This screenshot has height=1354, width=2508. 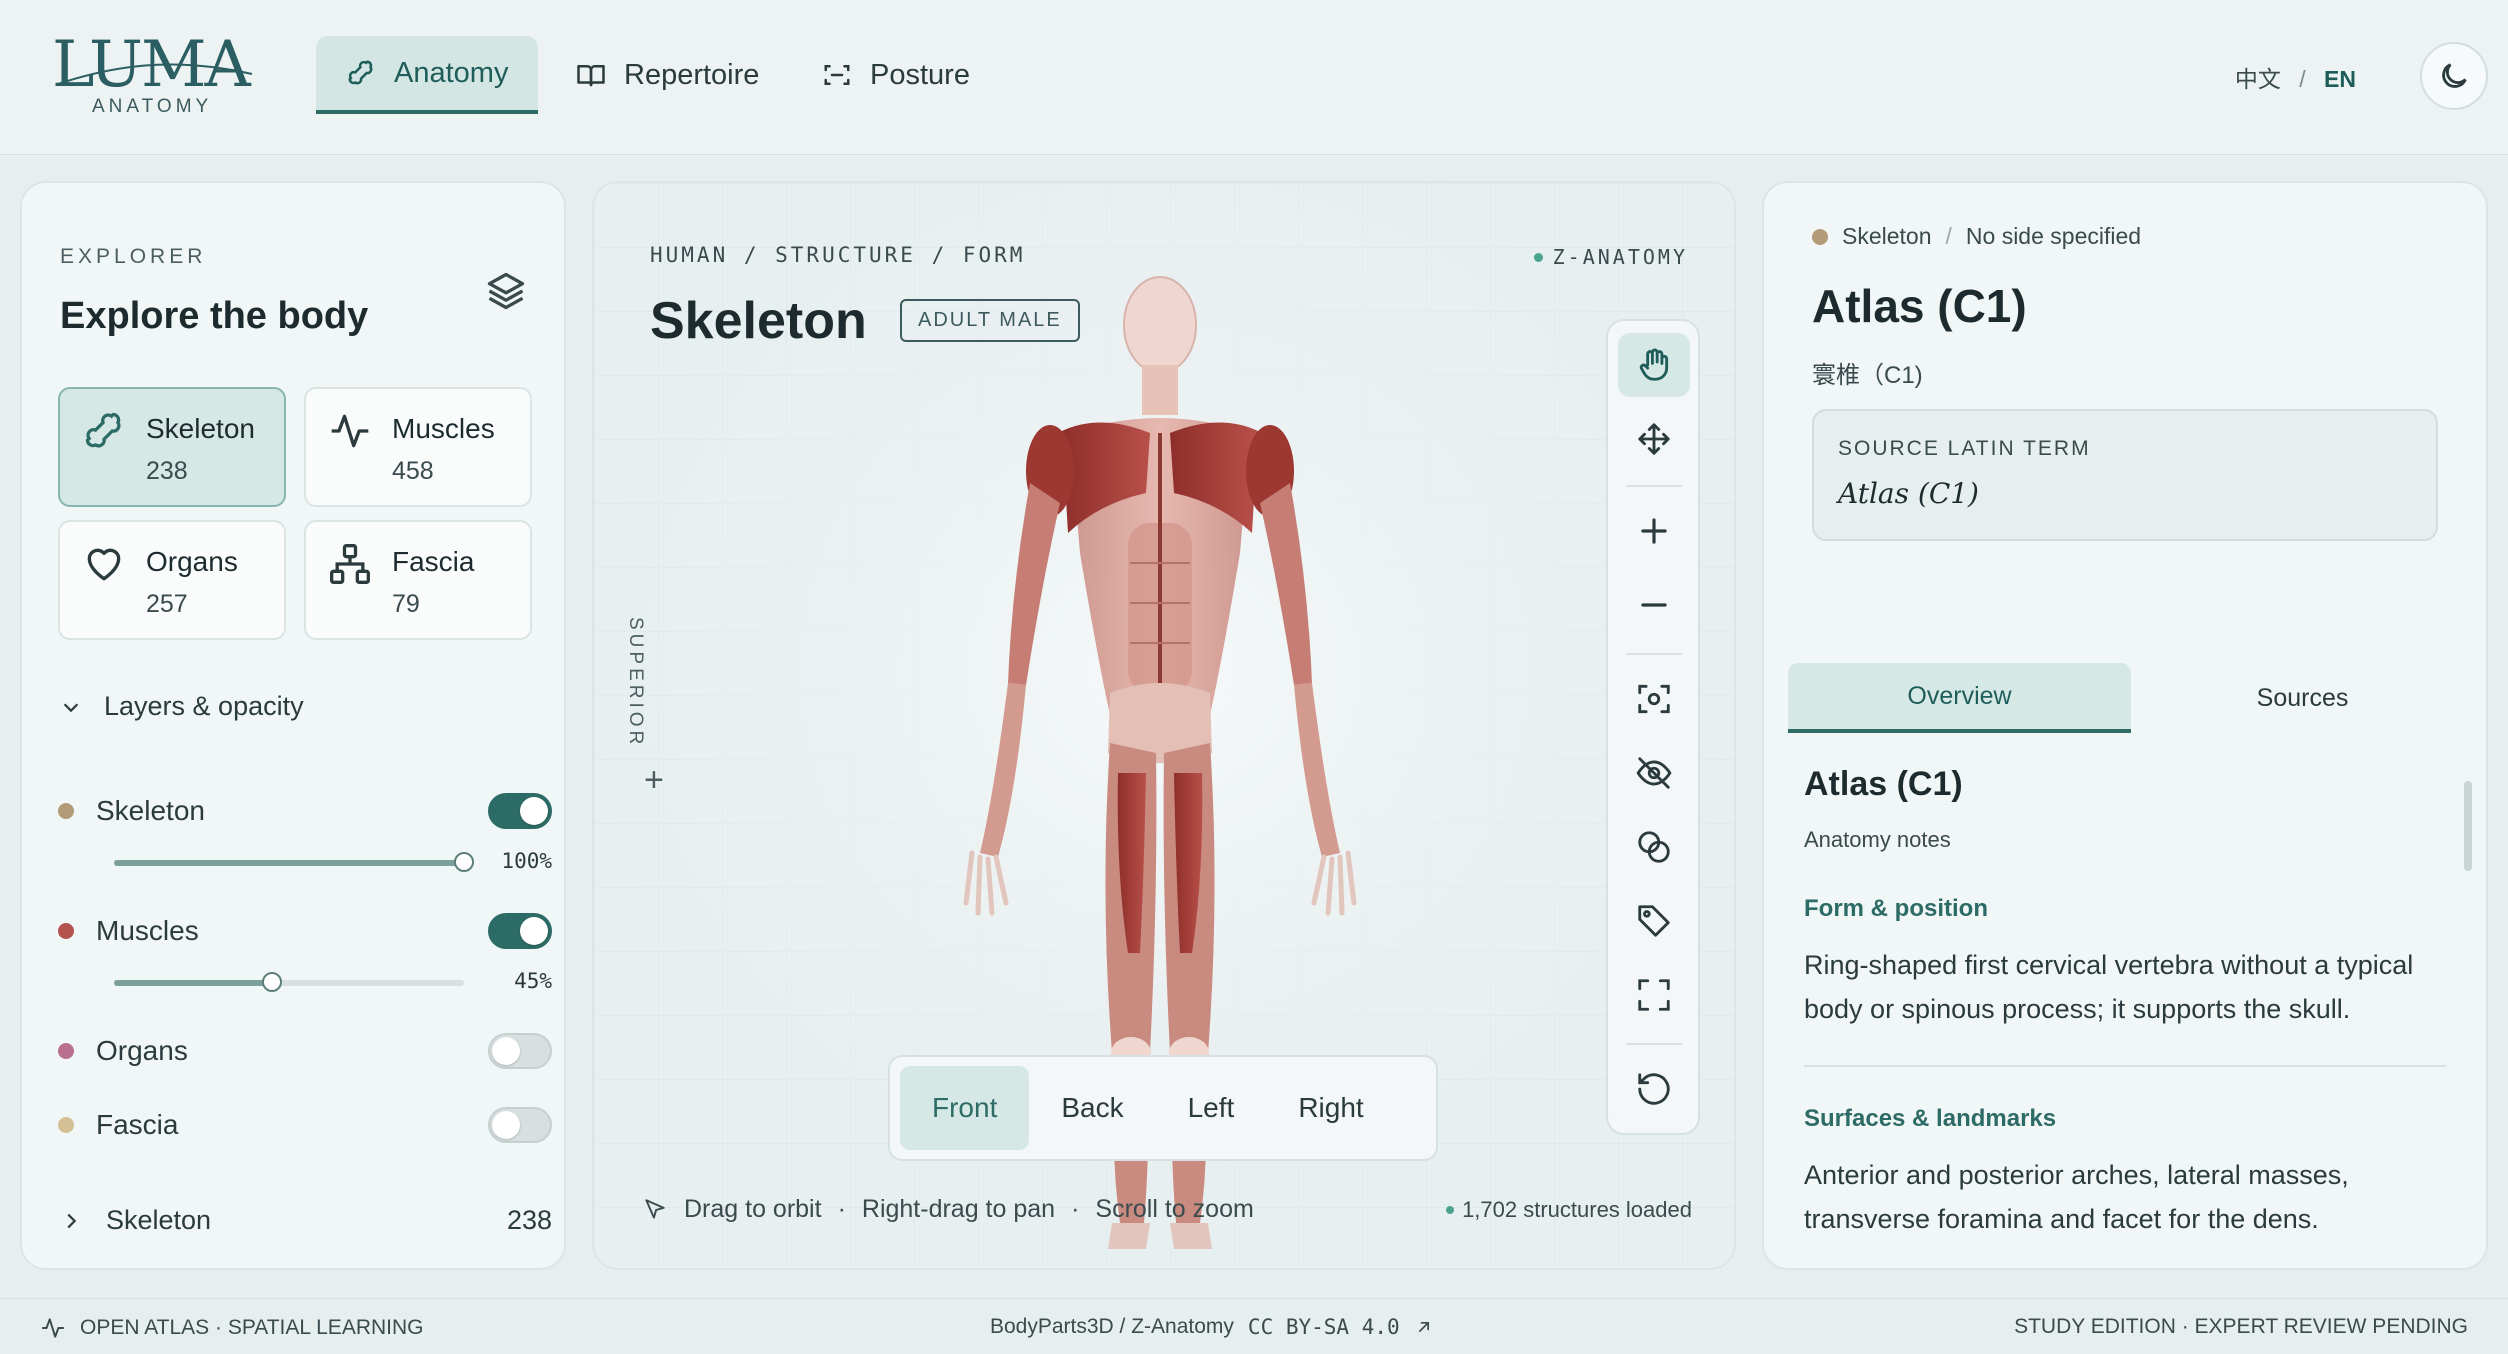 I want to click on zoom-in-button, so click(x=1654, y=531).